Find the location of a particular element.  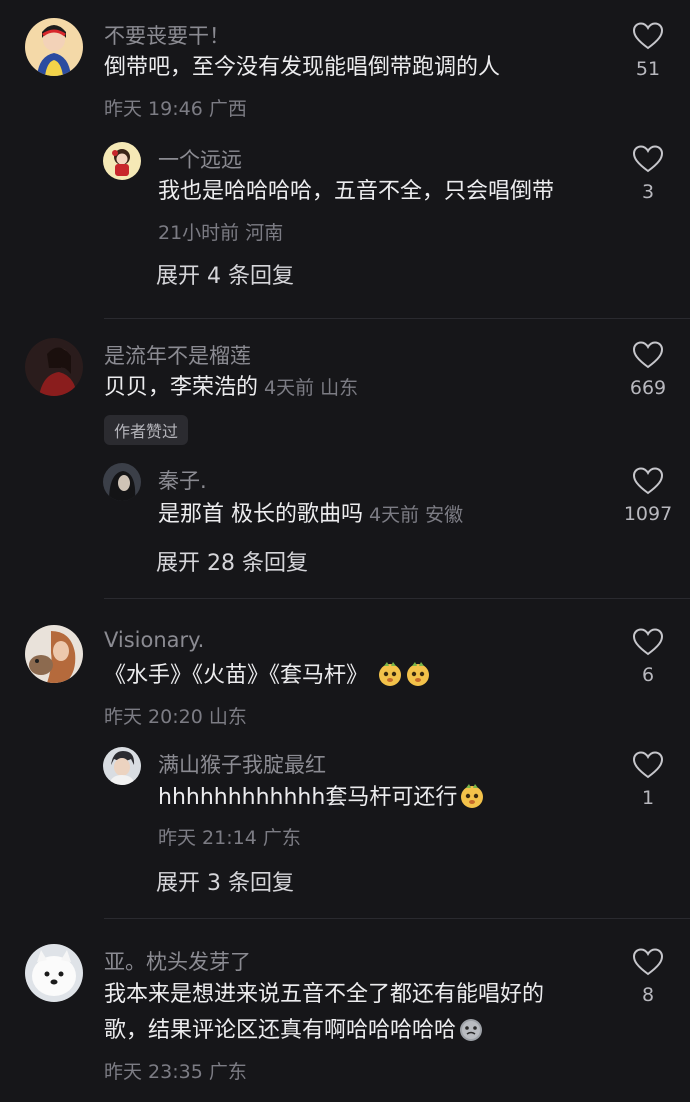

comment-text-row: 贝贝，李荣浩的 4天前 山东 is located at coordinates (231, 388).